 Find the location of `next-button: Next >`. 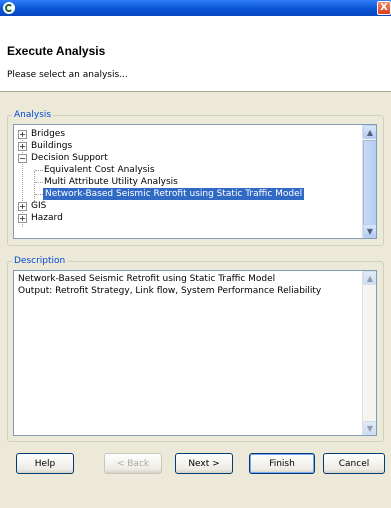

next-button: Next > is located at coordinates (204, 463).